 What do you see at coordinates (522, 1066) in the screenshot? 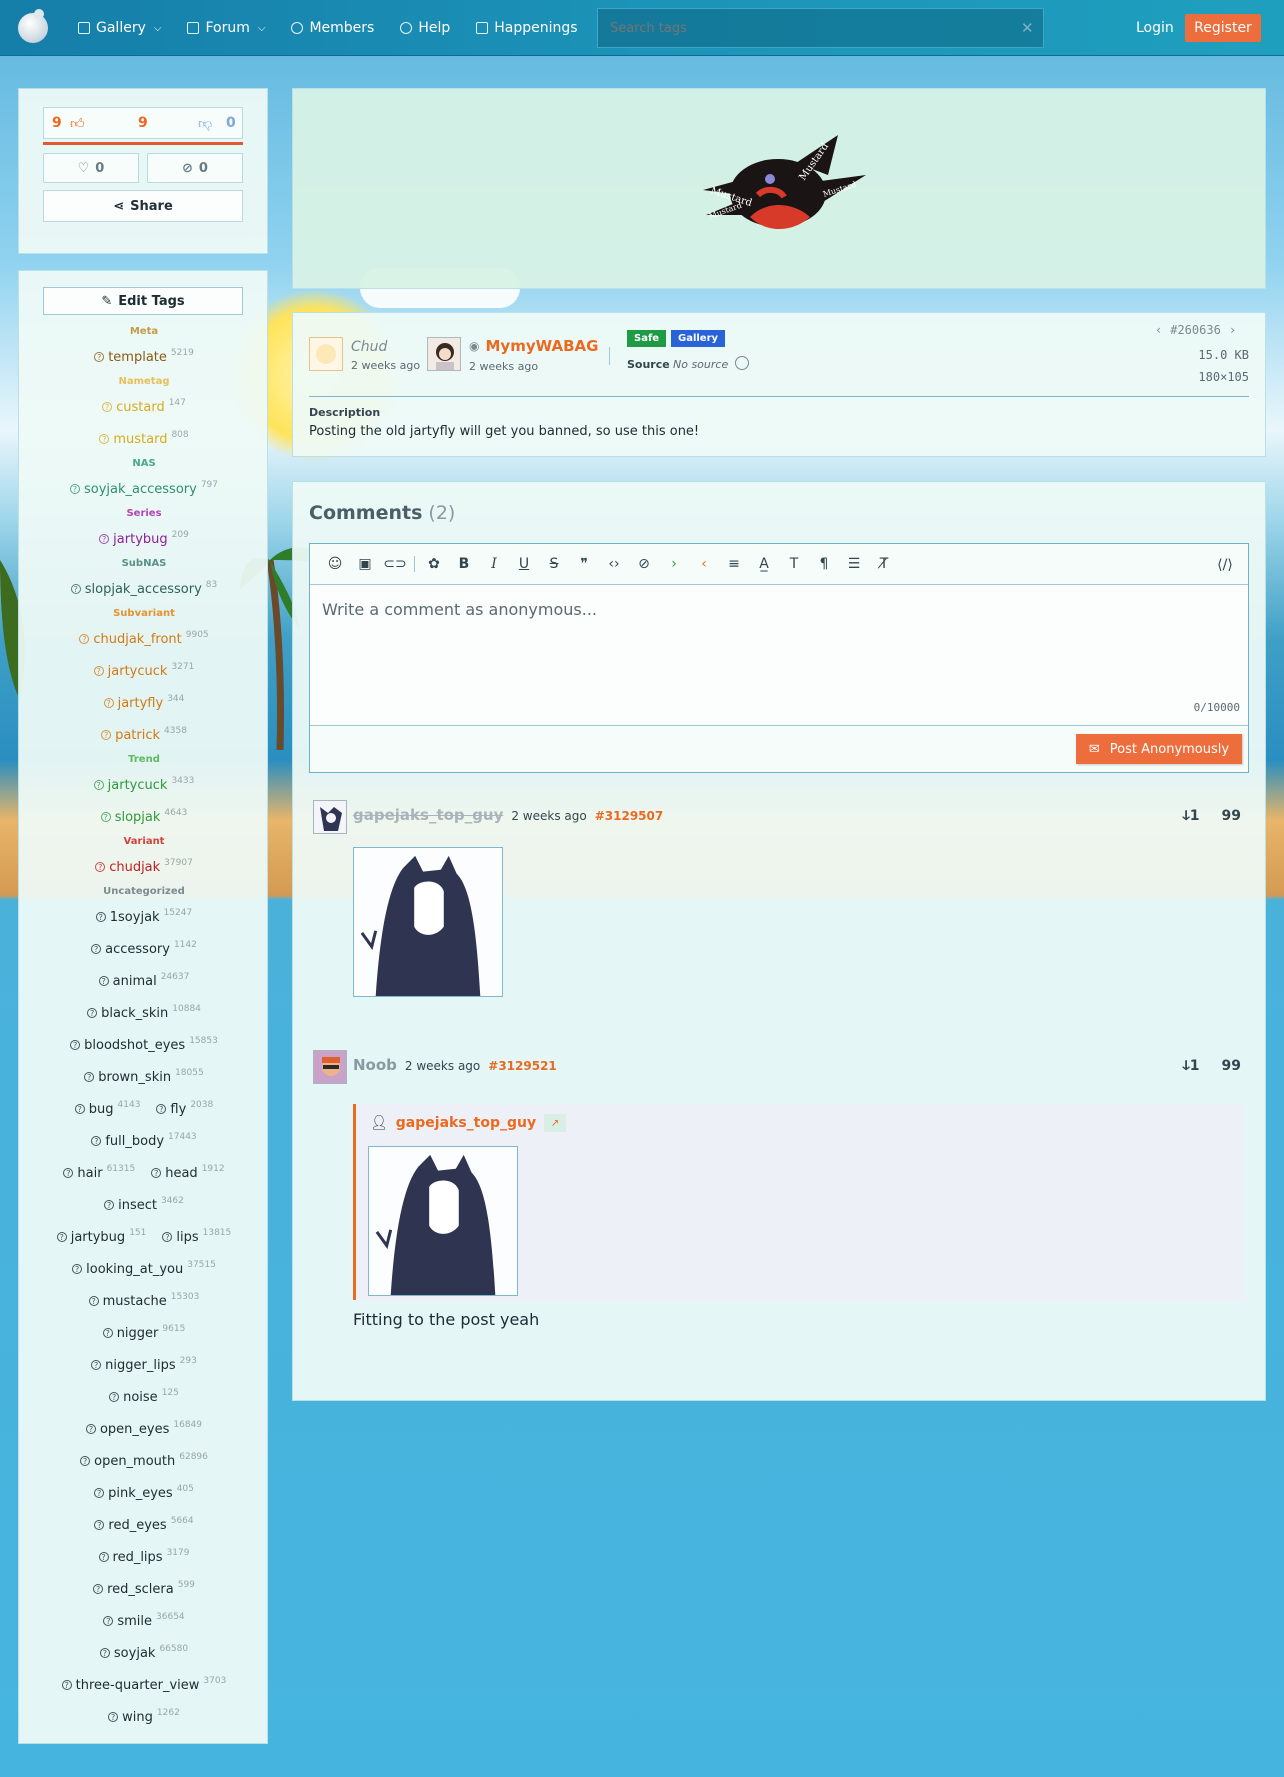
I see `comment-id: #3129521` at bounding box center [522, 1066].